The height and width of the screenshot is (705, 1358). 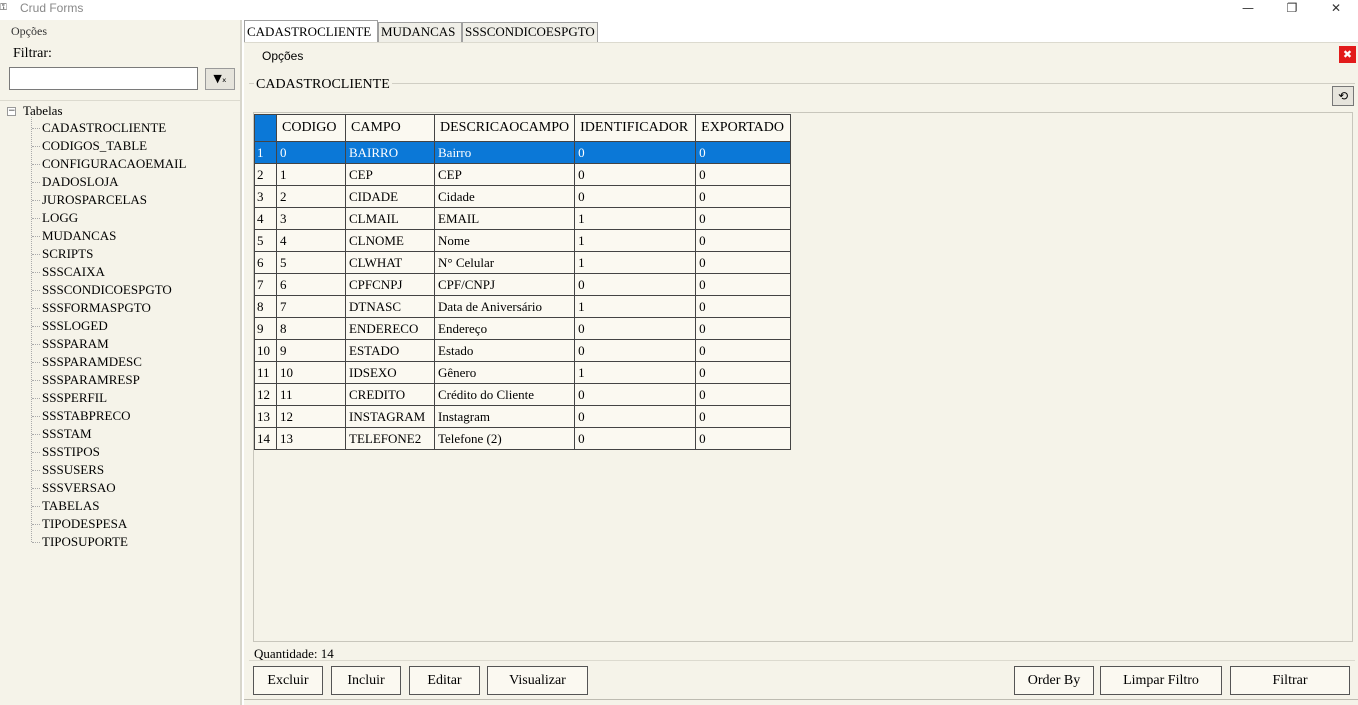 I want to click on table-cell: CLWHAT, so click(x=390, y=262).